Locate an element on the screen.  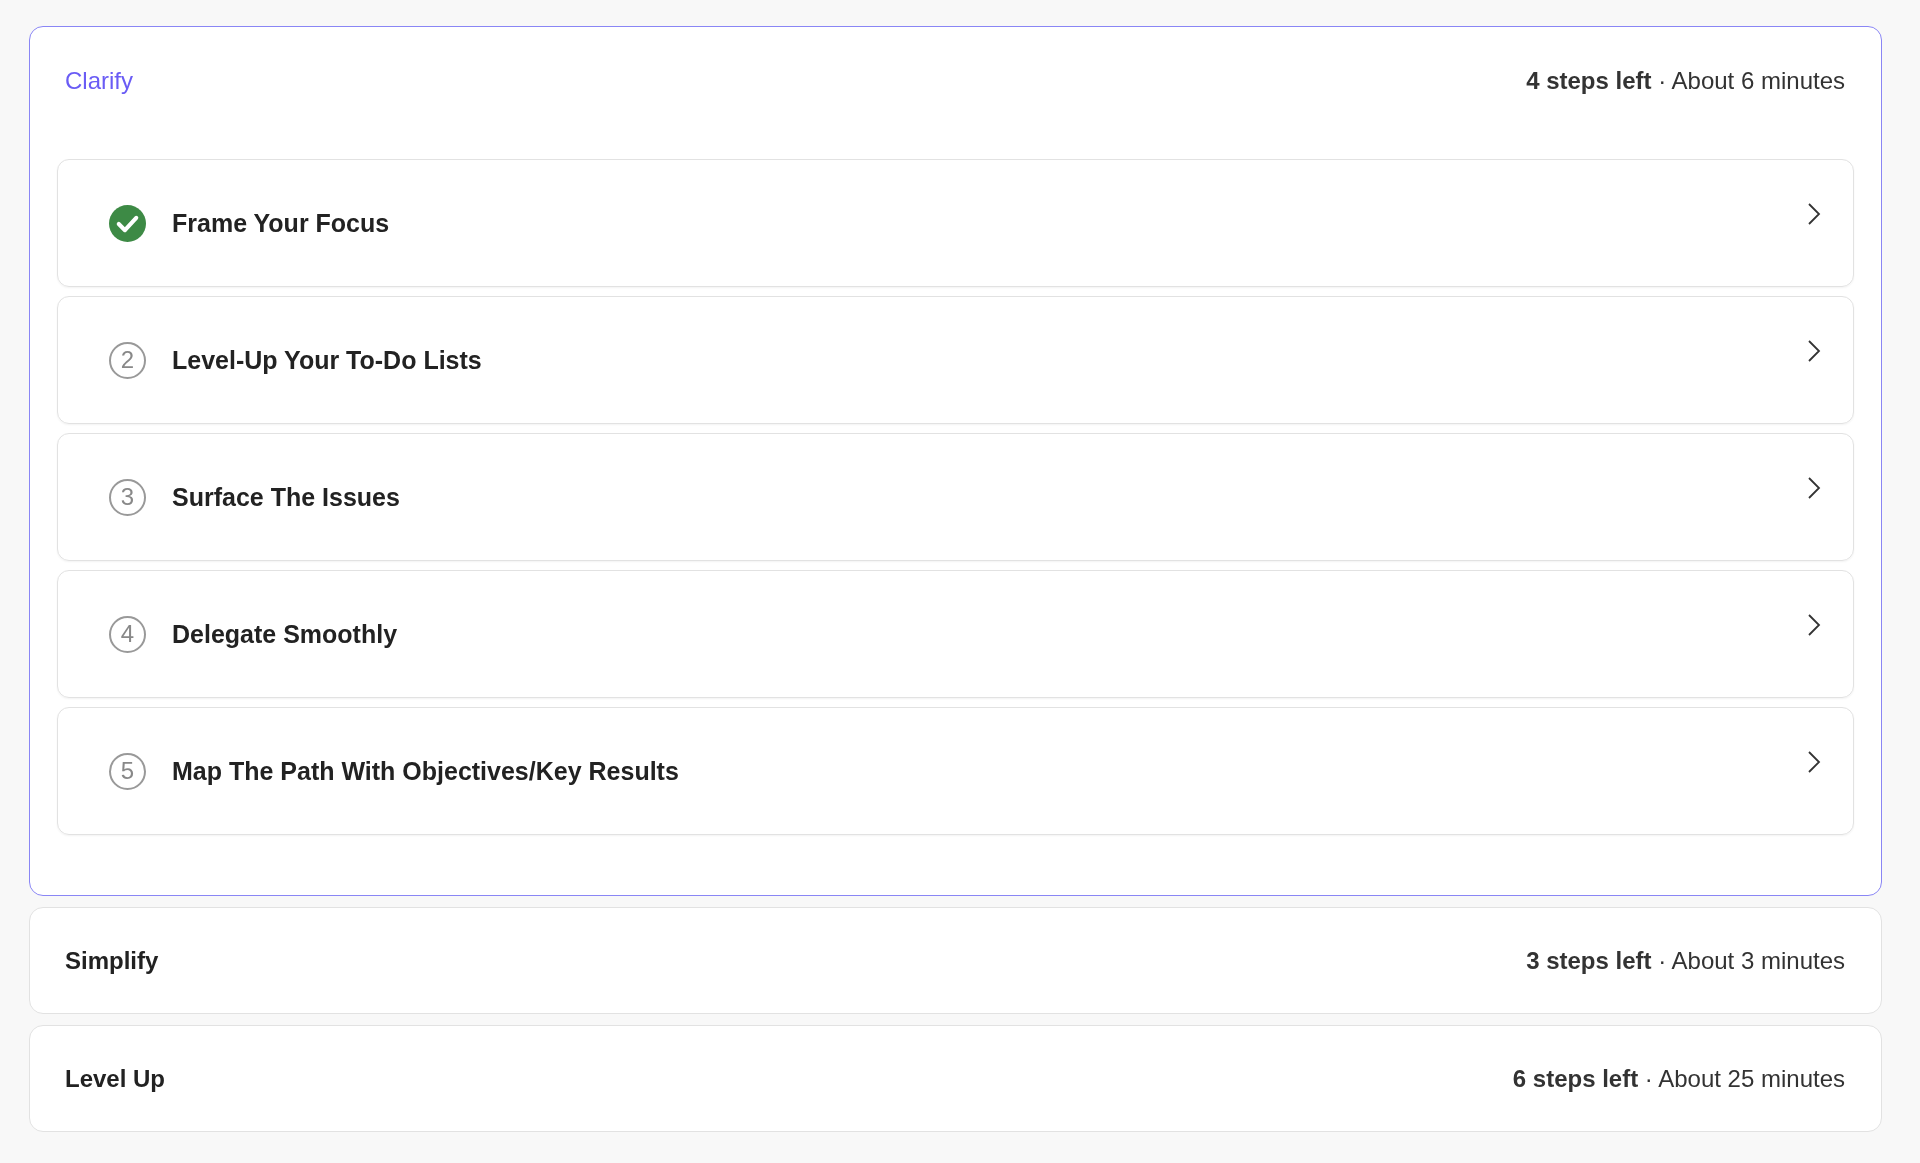
section-progress: 6 steps left · About 25 minutes is located at coordinates (1678, 1078).